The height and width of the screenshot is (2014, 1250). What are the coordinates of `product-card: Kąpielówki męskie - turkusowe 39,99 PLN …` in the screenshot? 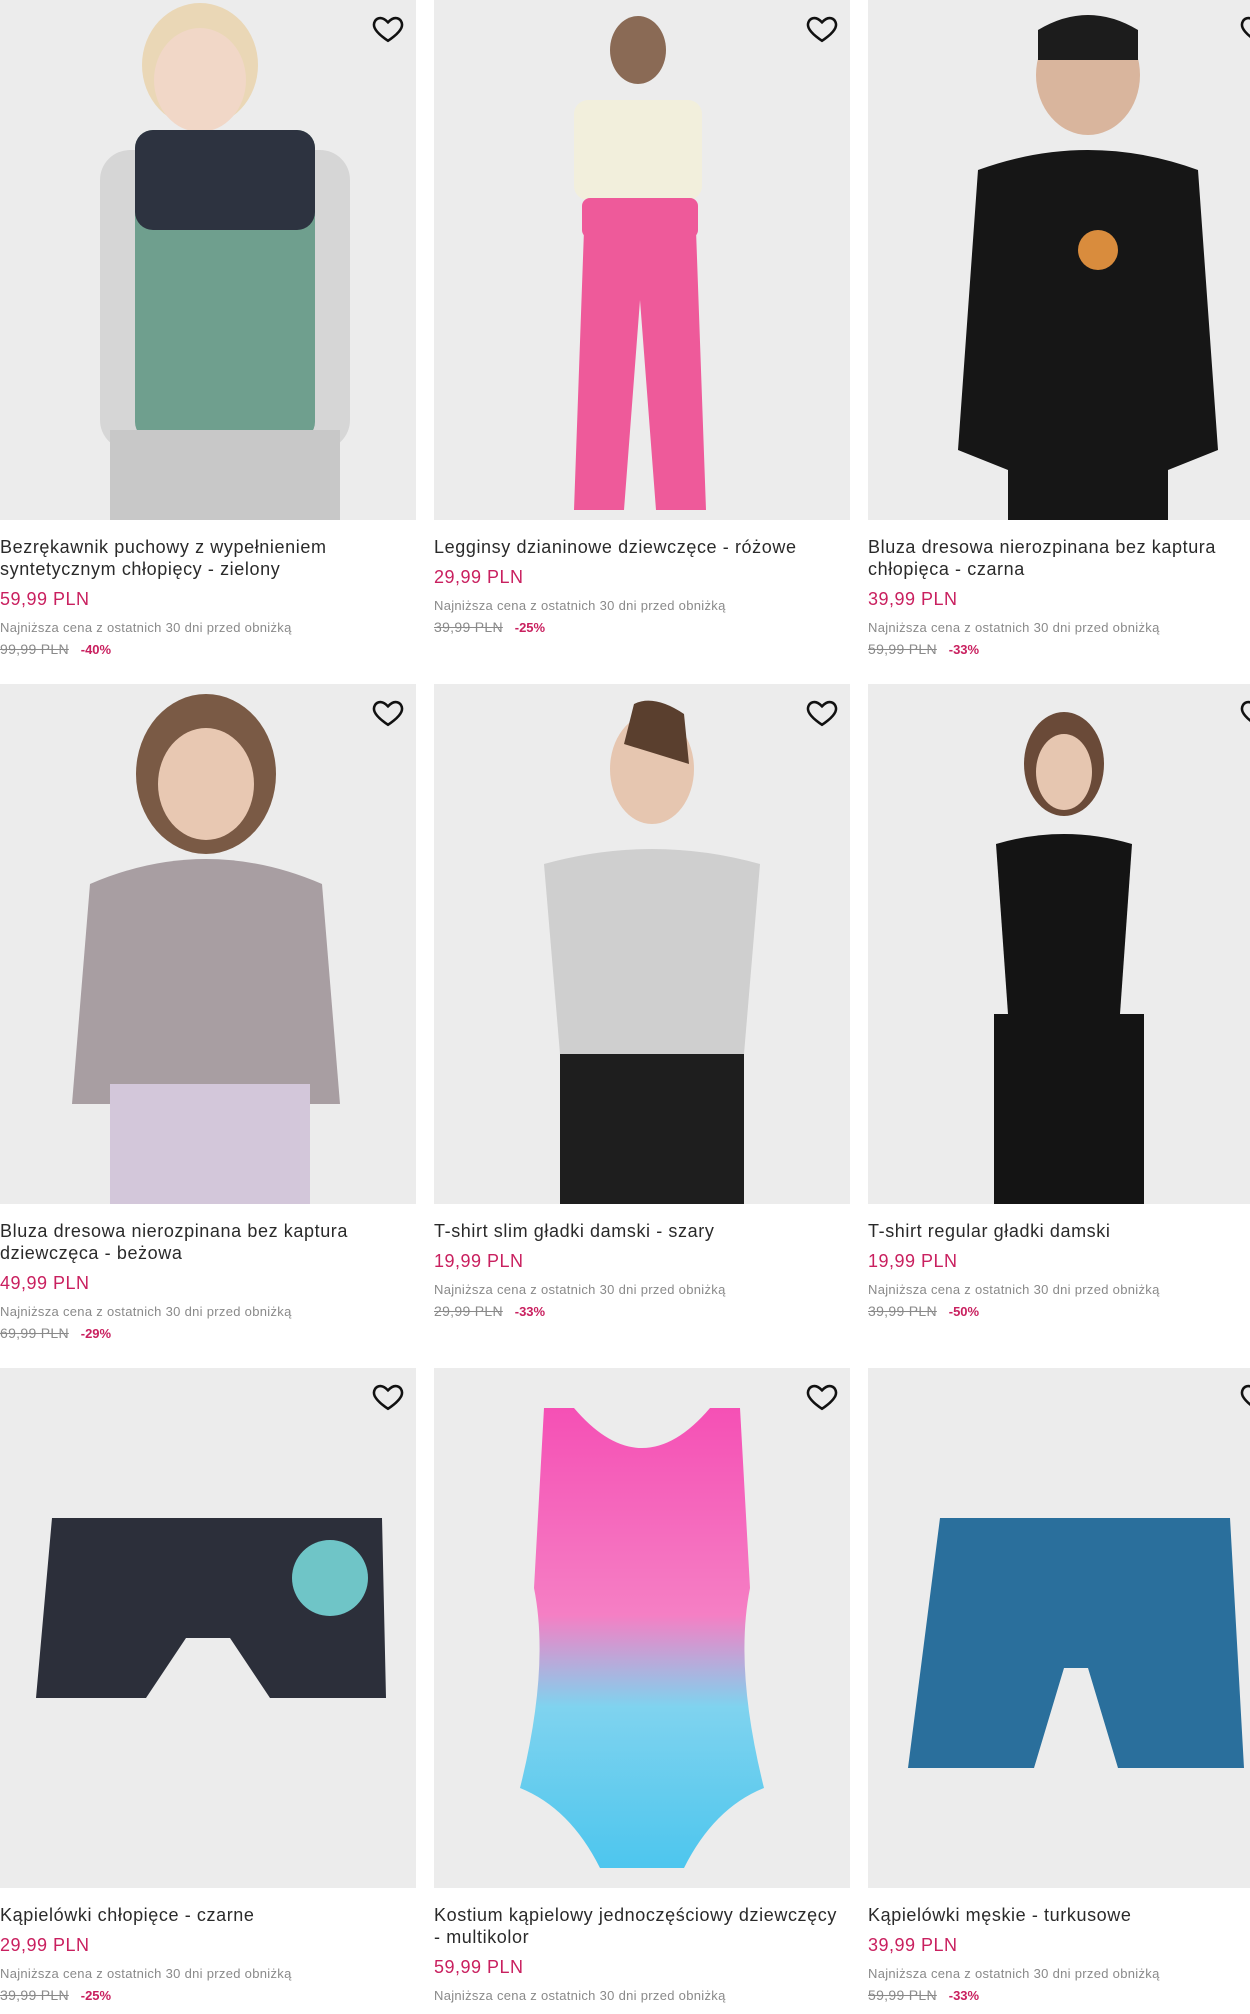 It's located at (1059, 1686).